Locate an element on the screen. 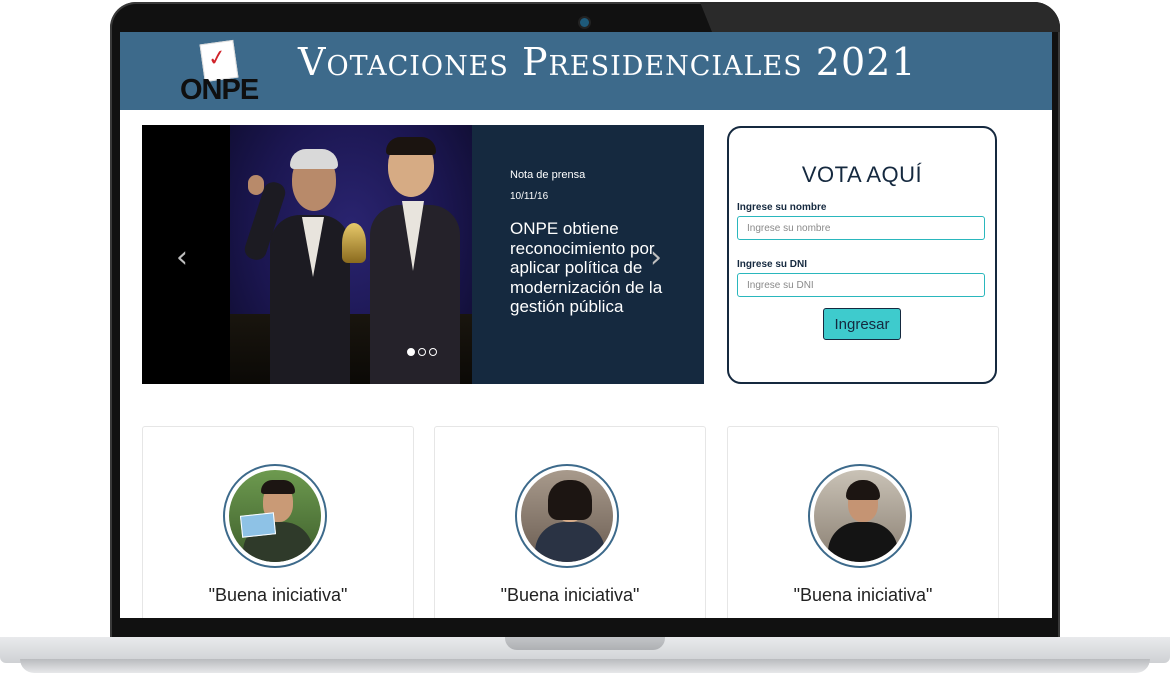 The height and width of the screenshot is (673, 1170). carousel-indicators is located at coordinates (422, 352).